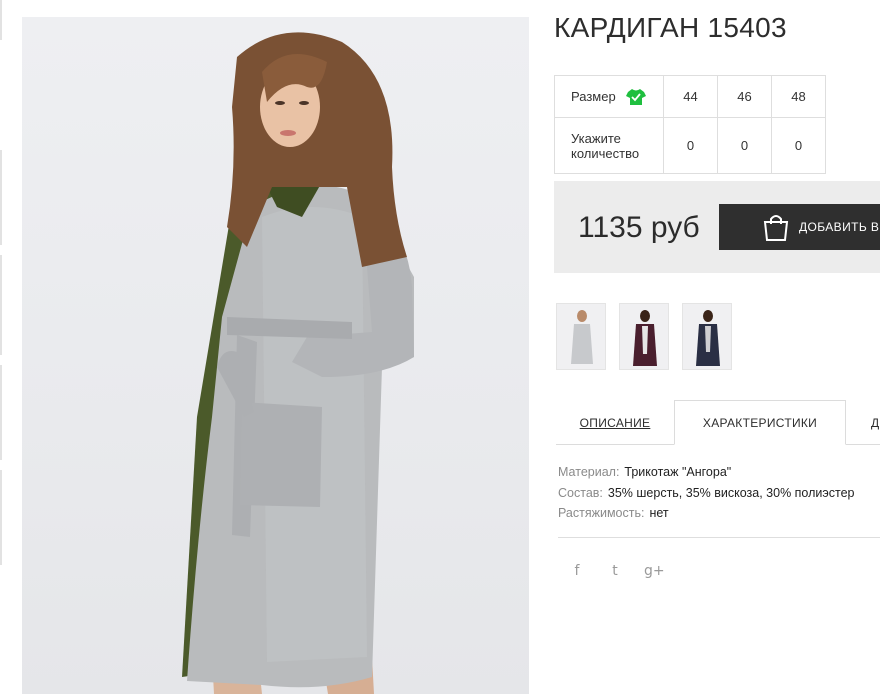  Describe the element at coordinates (690, 145) in the screenshot. I see `quantity-input-44: 0` at that location.